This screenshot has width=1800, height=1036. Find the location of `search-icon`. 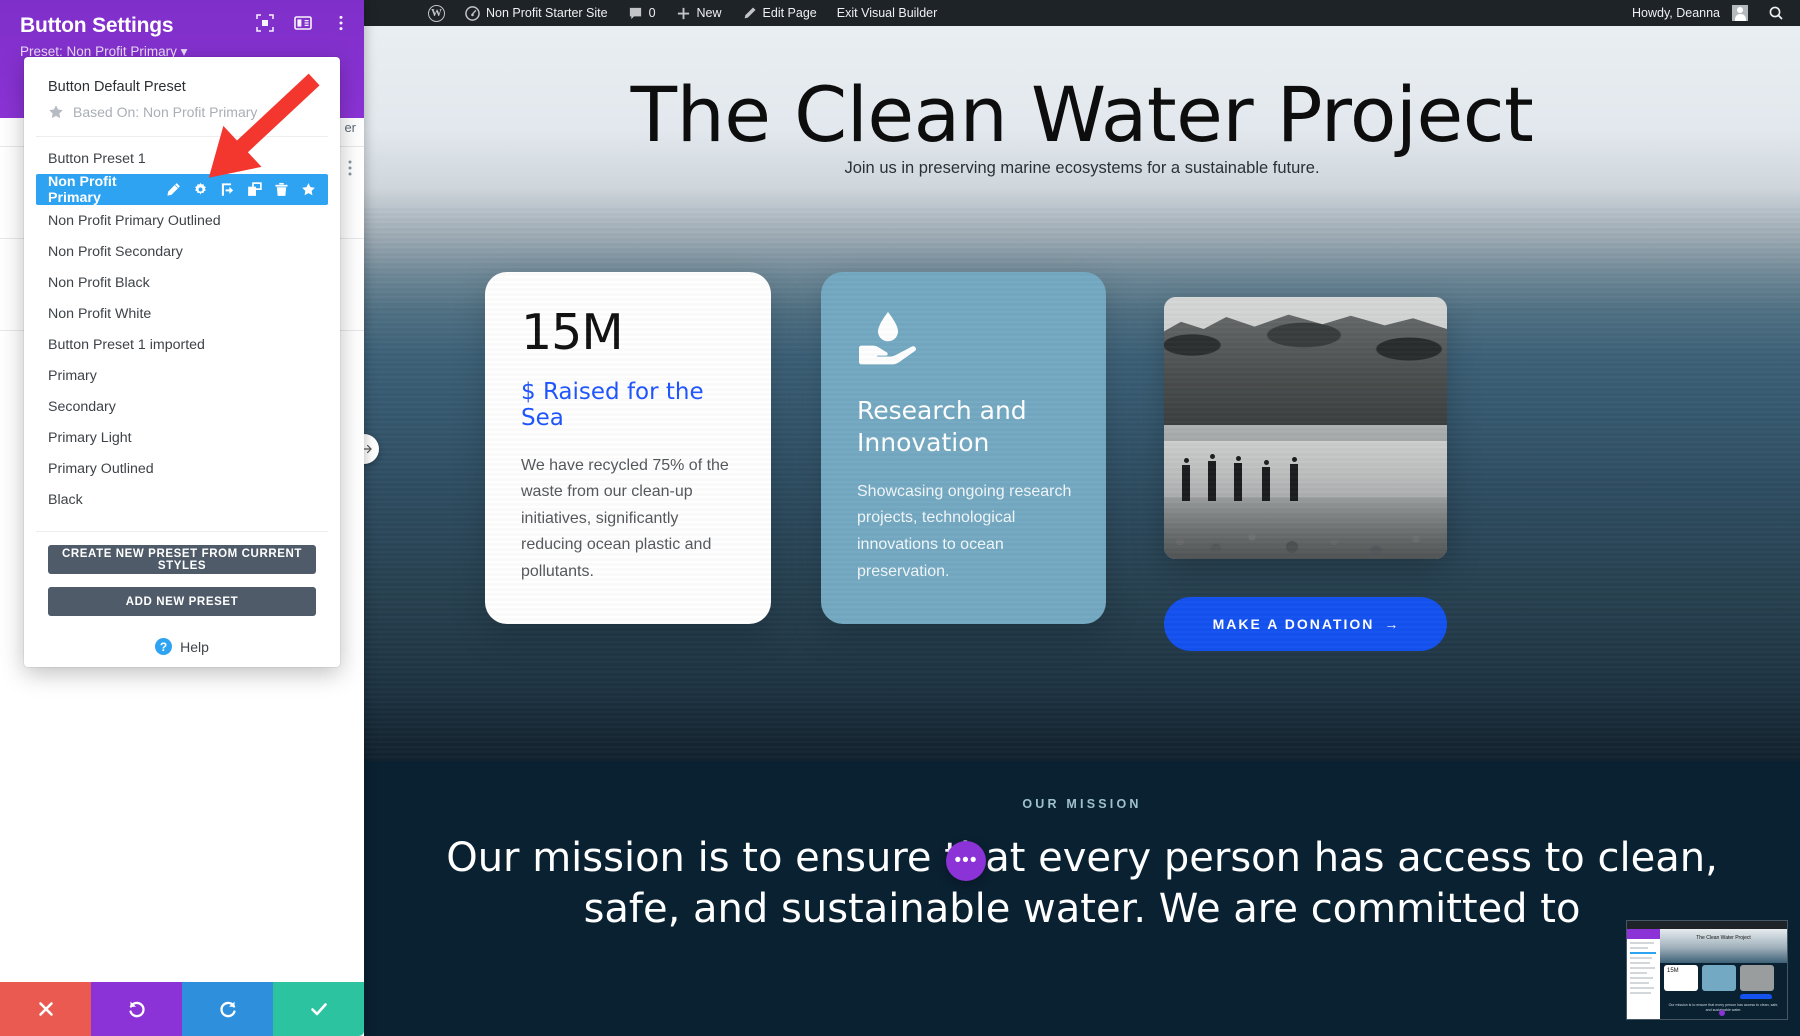

search-icon is located at coordinates (1776, 13).